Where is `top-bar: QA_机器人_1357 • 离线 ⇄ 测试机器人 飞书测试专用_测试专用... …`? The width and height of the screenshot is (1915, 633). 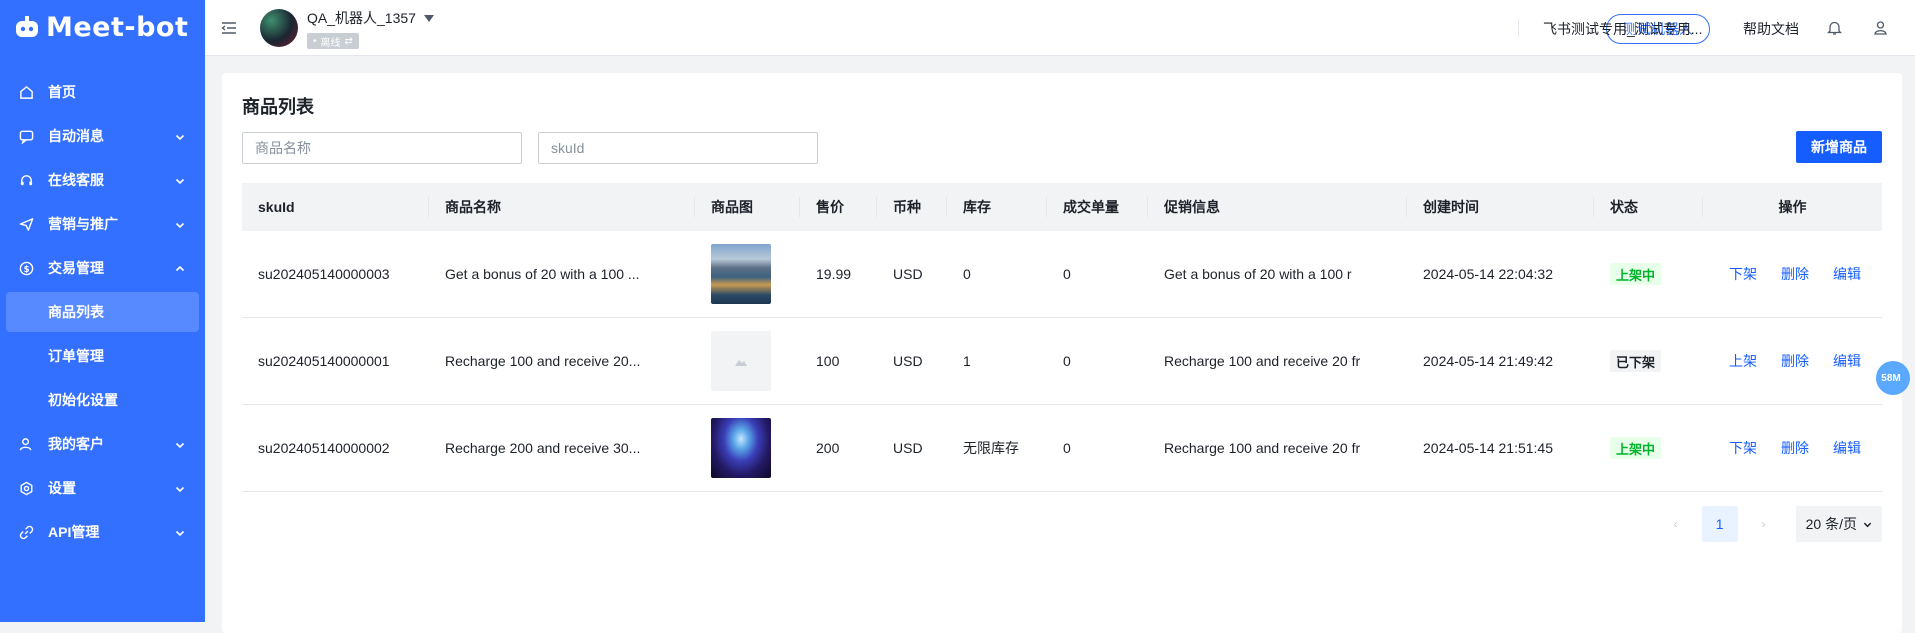
top-bar: QA_机器人_1357 • 离线 ⇄ 测试机器人 飞书测试专用_测试专用... … is located at coordinates (1060, 28).